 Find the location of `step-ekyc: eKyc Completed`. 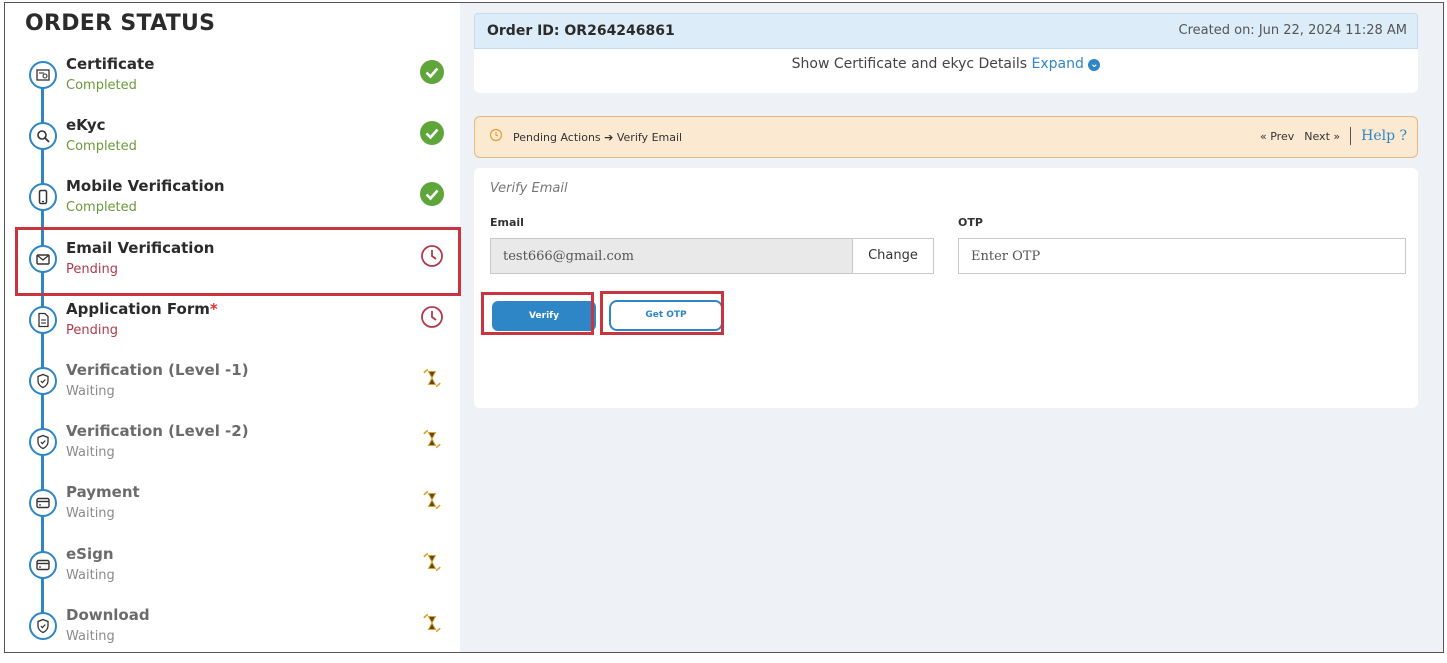

step-ekyc: eKyc Completed is located at coordinates (232, 142).